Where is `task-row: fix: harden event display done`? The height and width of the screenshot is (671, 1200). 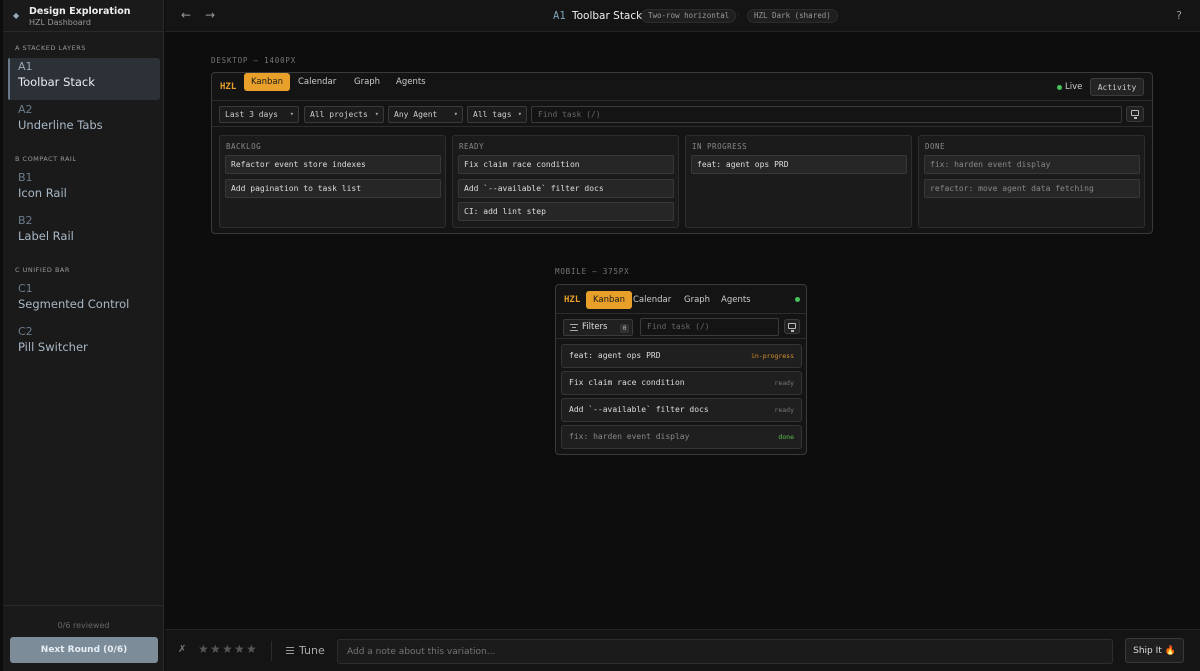 task-row: fix: harden event display done is located at coordinates (681, 437).